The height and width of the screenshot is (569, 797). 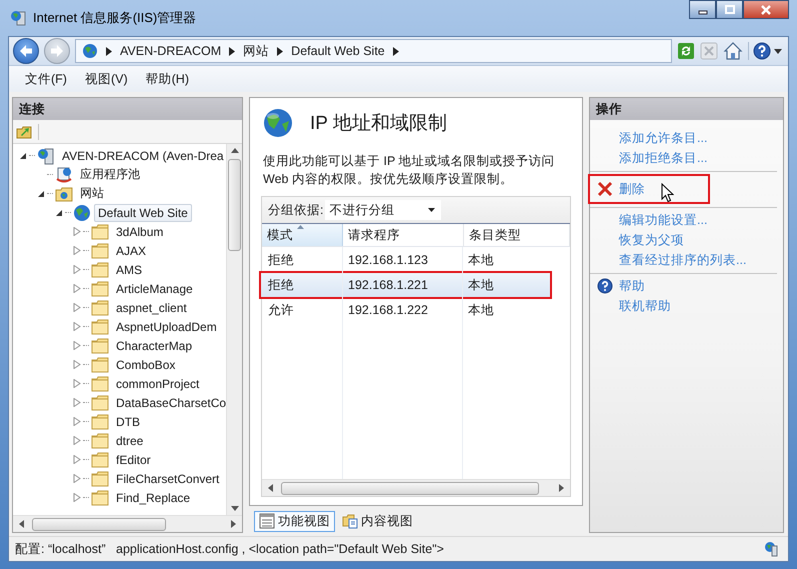 I want to click on tree-item: ArticleManage, so click(x=154, y=289).